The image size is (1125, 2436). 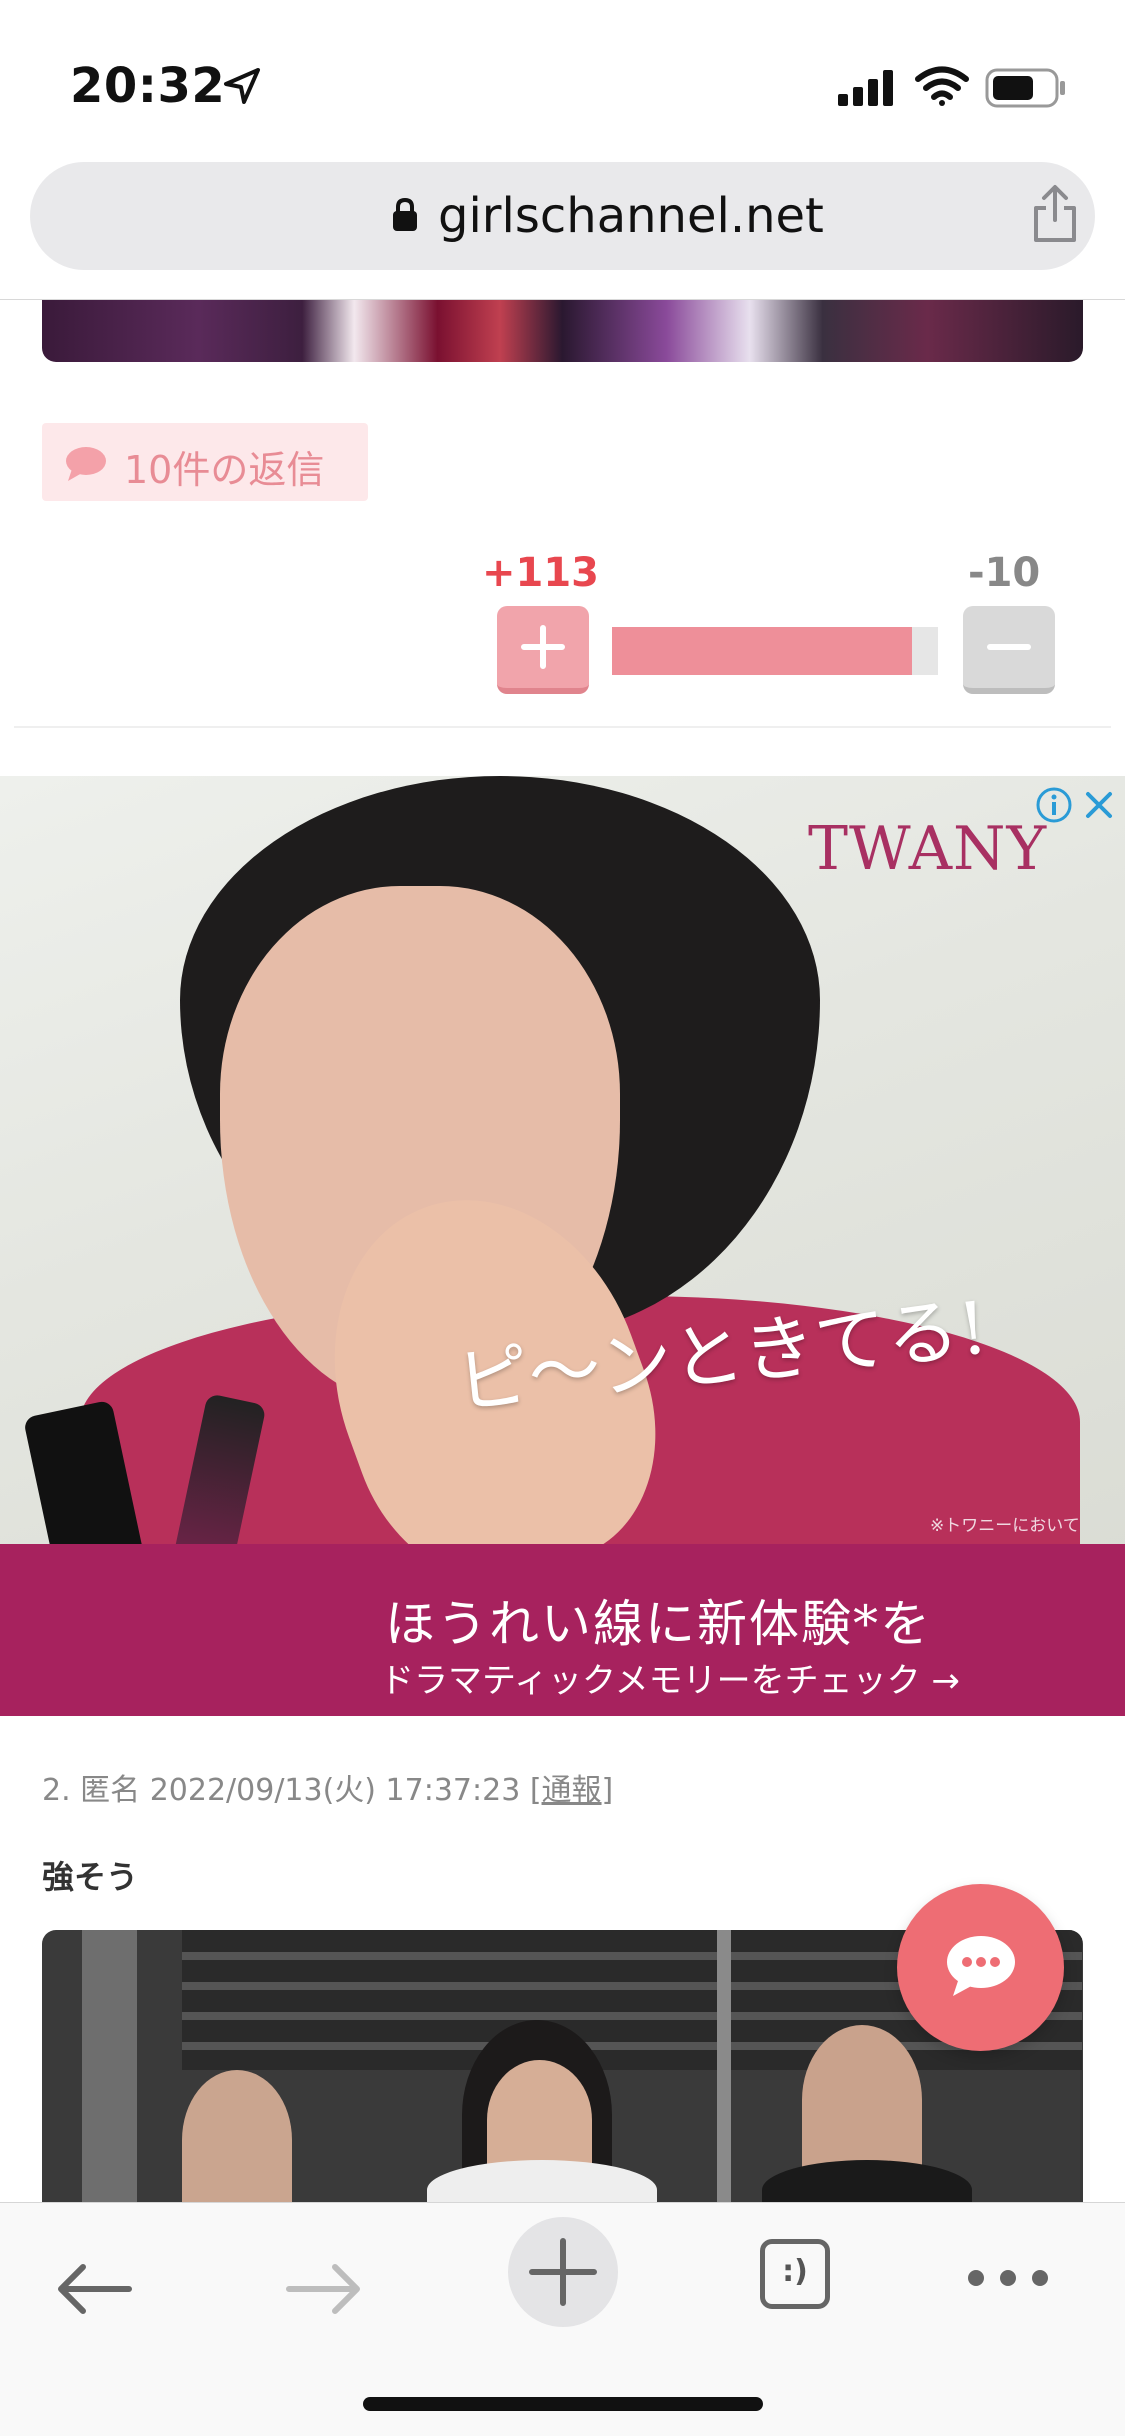 I want to click on post-comment-fab, so click(x=980, y=1967).